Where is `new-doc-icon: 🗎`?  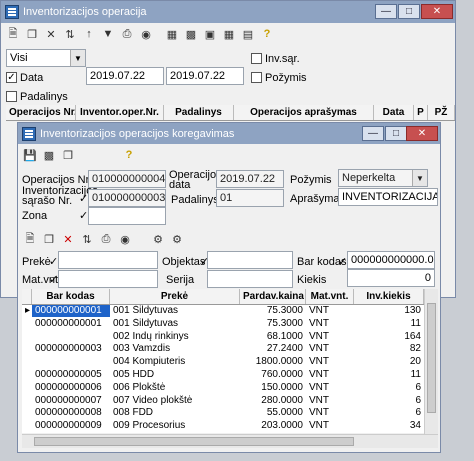
new-doc-icon: 🗎 is located at coordinates (13, 34).